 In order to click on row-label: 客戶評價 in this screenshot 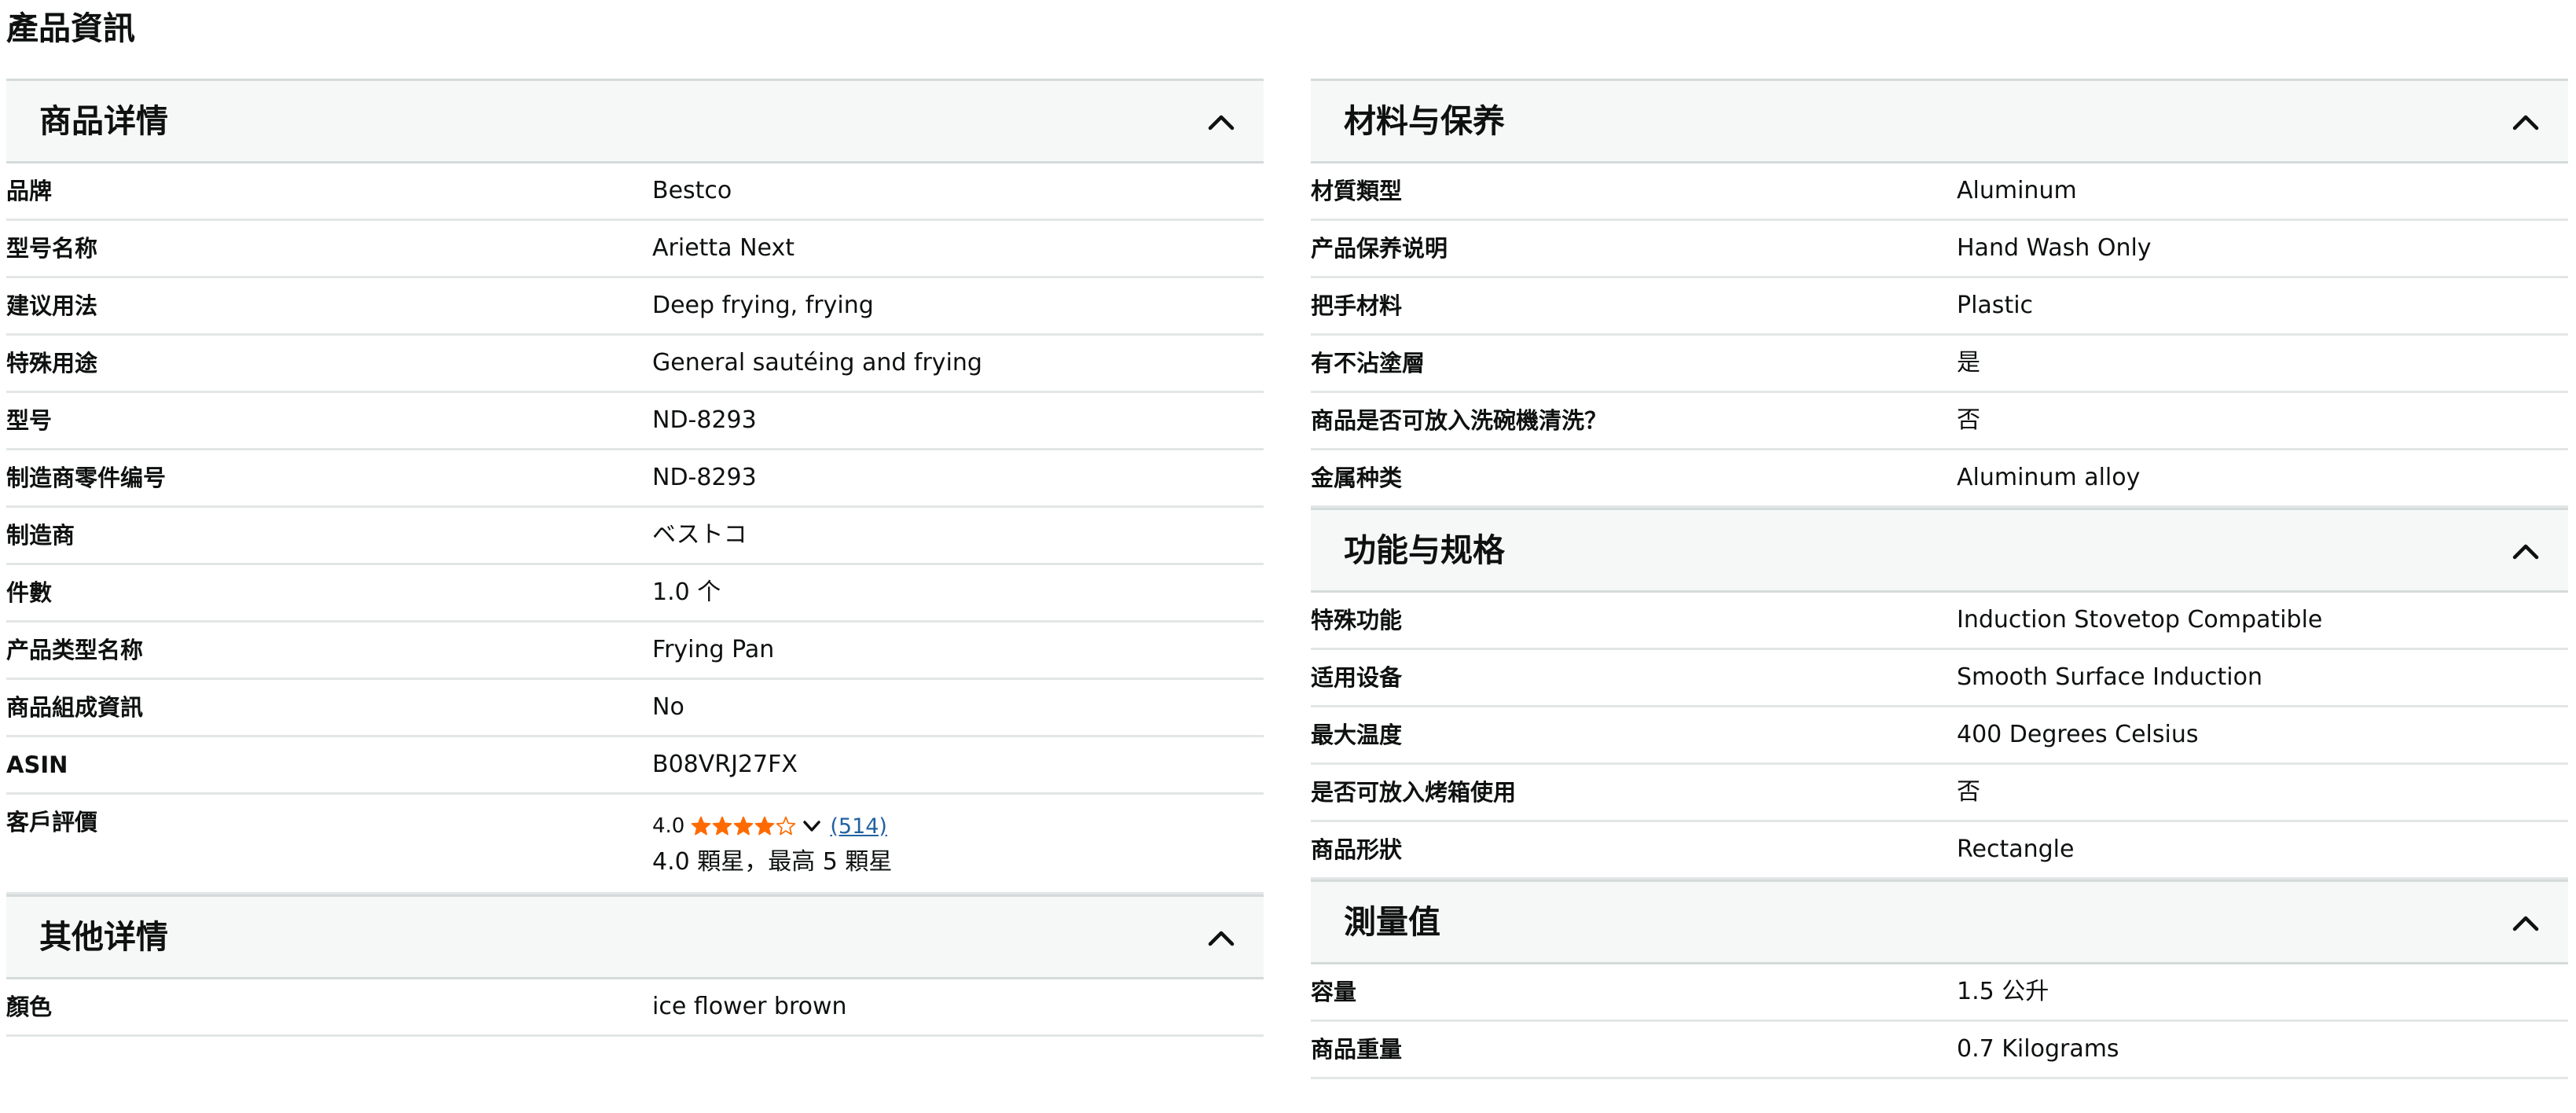, I will do `click(52, 822)`.